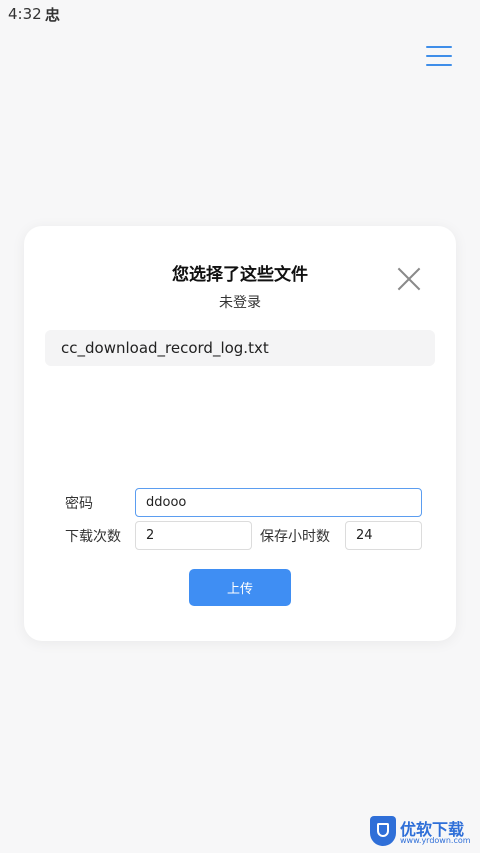  What do you see at coordinates (240, 303) in the screenshot?
I see `login-status: 未登录` at bounding box center [240, 303].